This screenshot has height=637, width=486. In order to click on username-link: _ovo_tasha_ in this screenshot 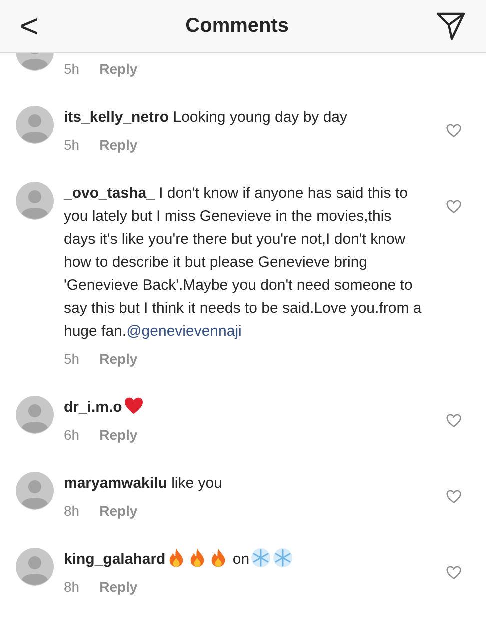, I will do `click(109, 193)`.